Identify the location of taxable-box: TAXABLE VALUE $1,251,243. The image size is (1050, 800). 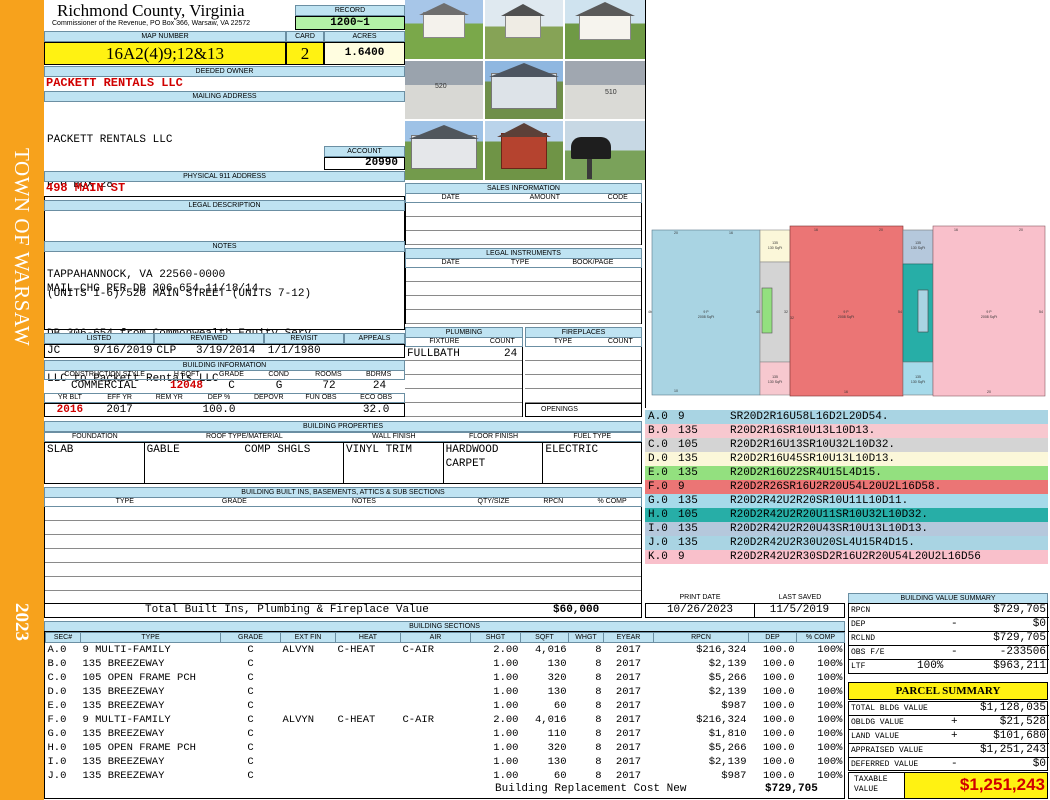
(948, 785).